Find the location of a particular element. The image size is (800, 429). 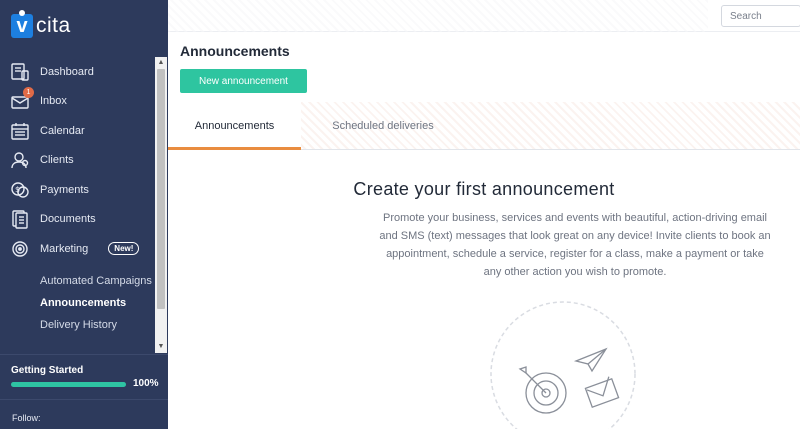

announcement-illustration-icon is located at coordinates (563, 365).